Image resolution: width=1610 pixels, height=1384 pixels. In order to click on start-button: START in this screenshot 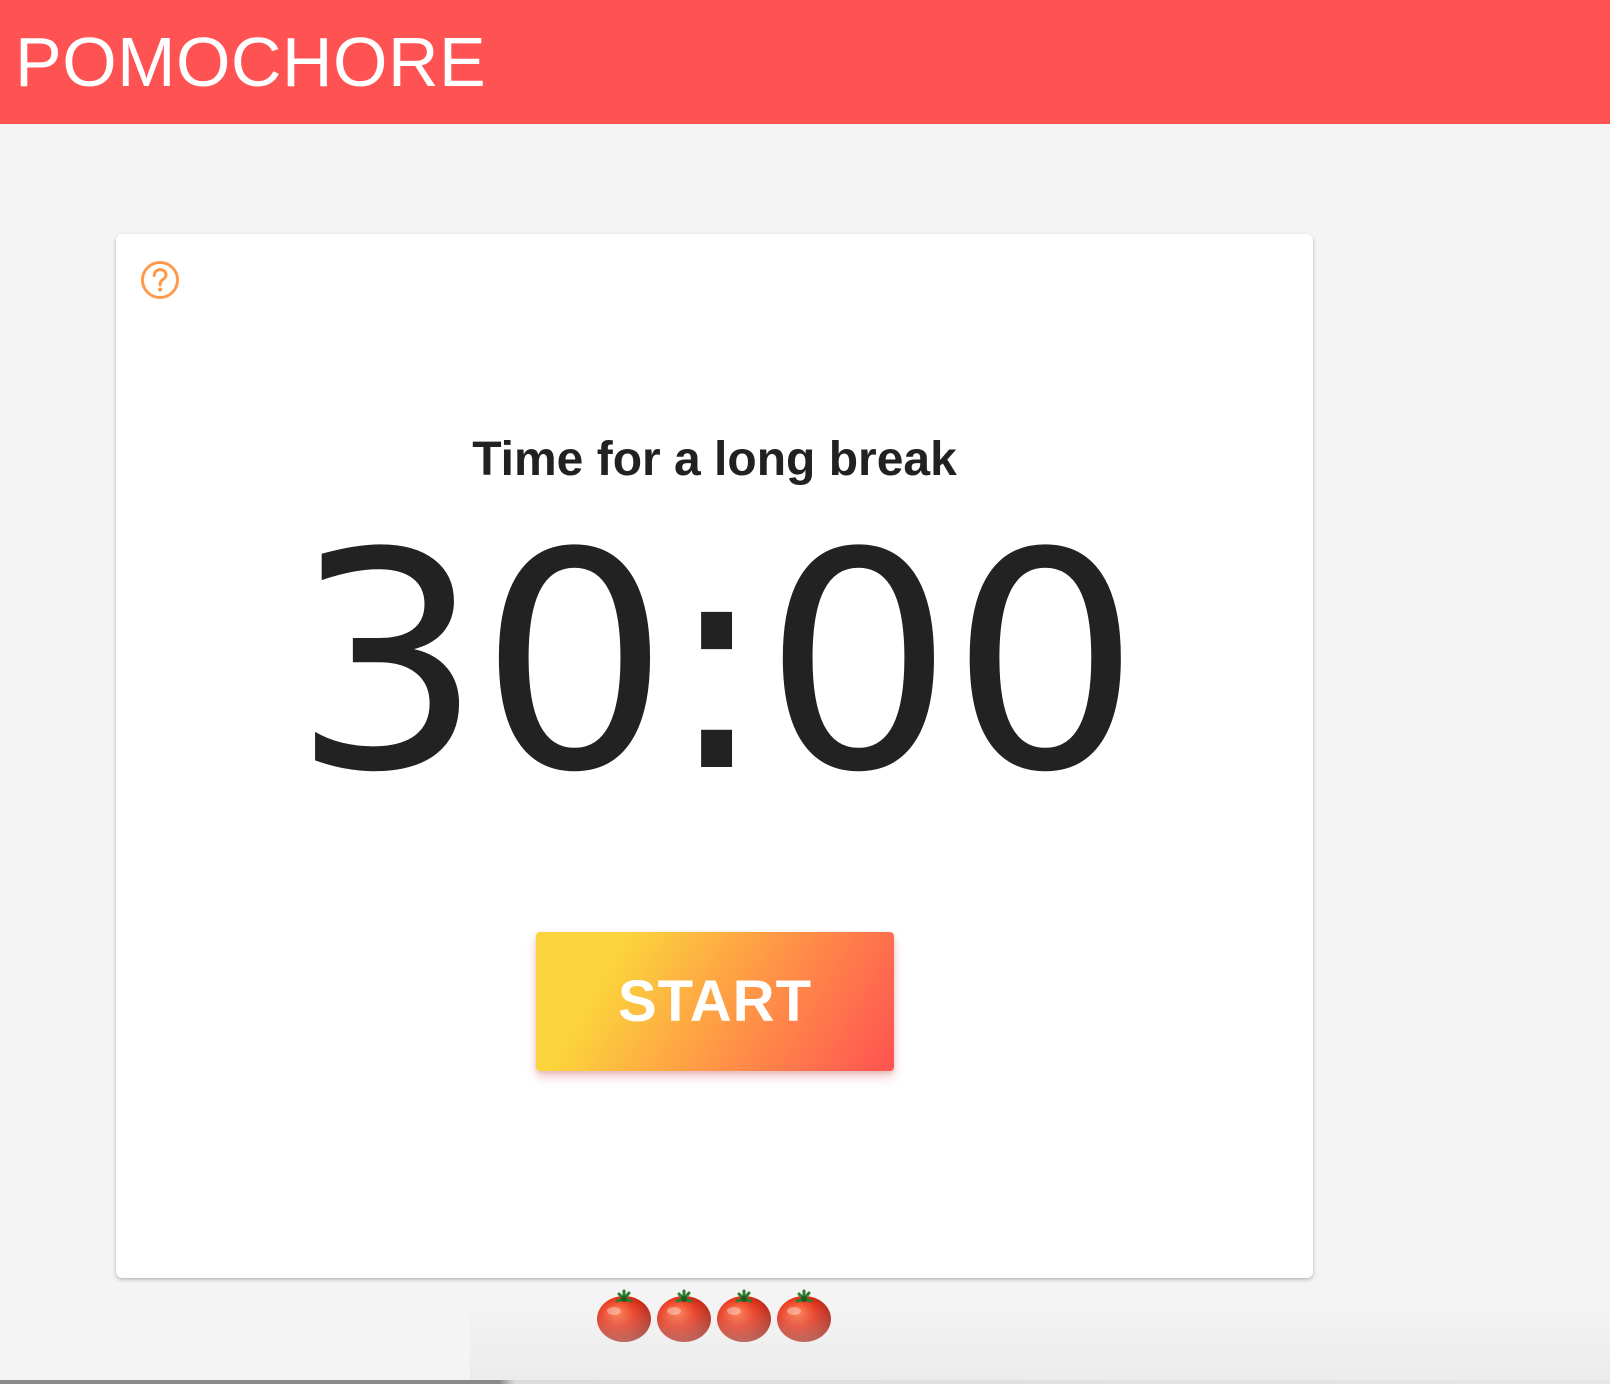, I will do `click(715, 1001)`.